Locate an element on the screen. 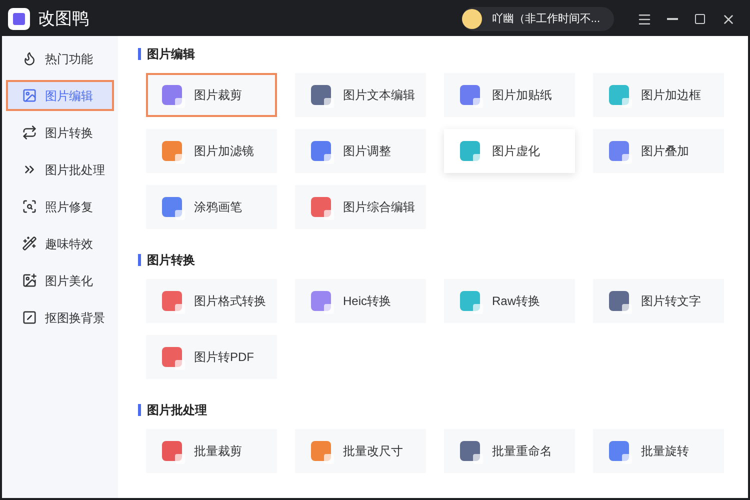  avatar is located at coordinates (472, 19).